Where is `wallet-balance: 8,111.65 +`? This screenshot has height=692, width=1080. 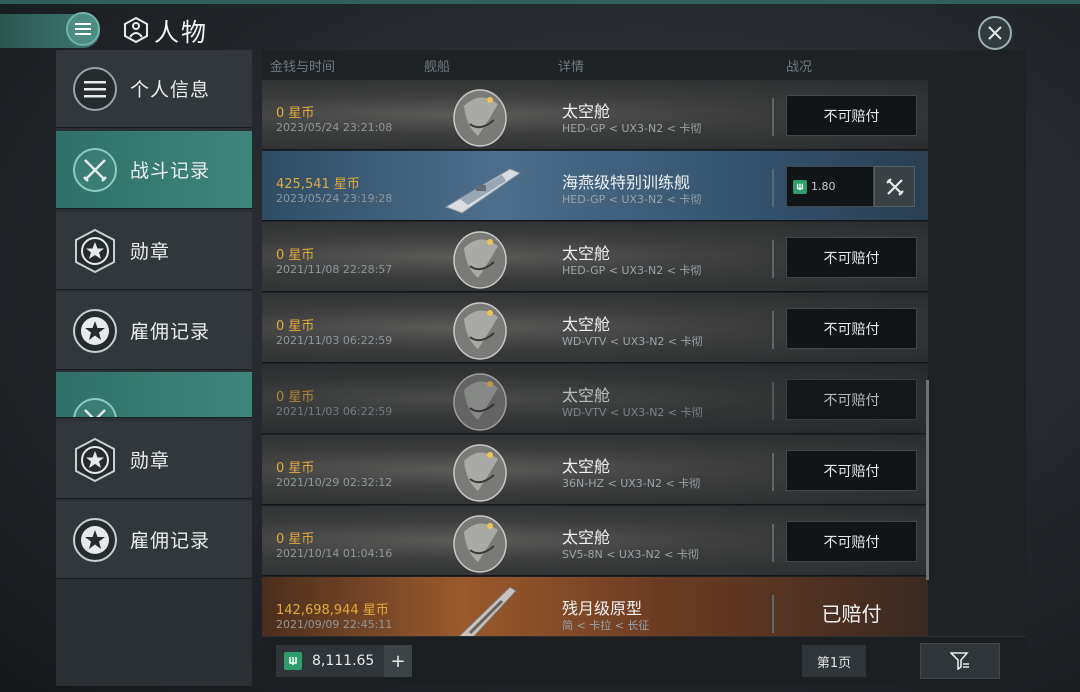
wallet-balance: 8,111.65 + is located at coordinates (344, 661).